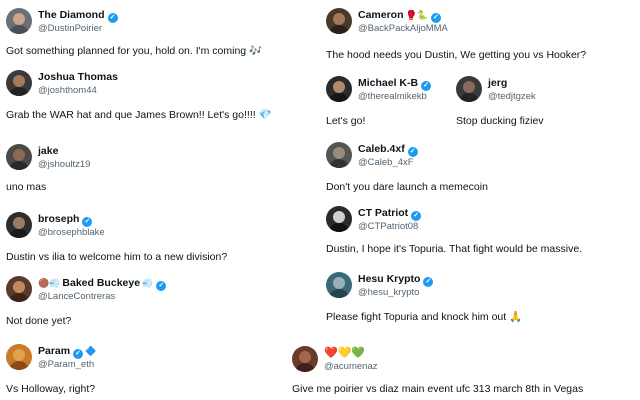  Describe the element at coordinates (71, 232) in the screenshot. I see `handle: @brosephblake` at that location.